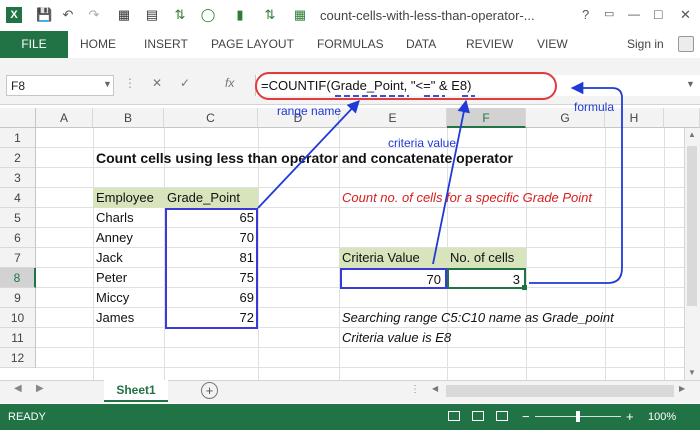  What do you see at coordinates (594, 107) in the screenshot?
I see `annotation-formula: formula` at bounding box center [594, 107].